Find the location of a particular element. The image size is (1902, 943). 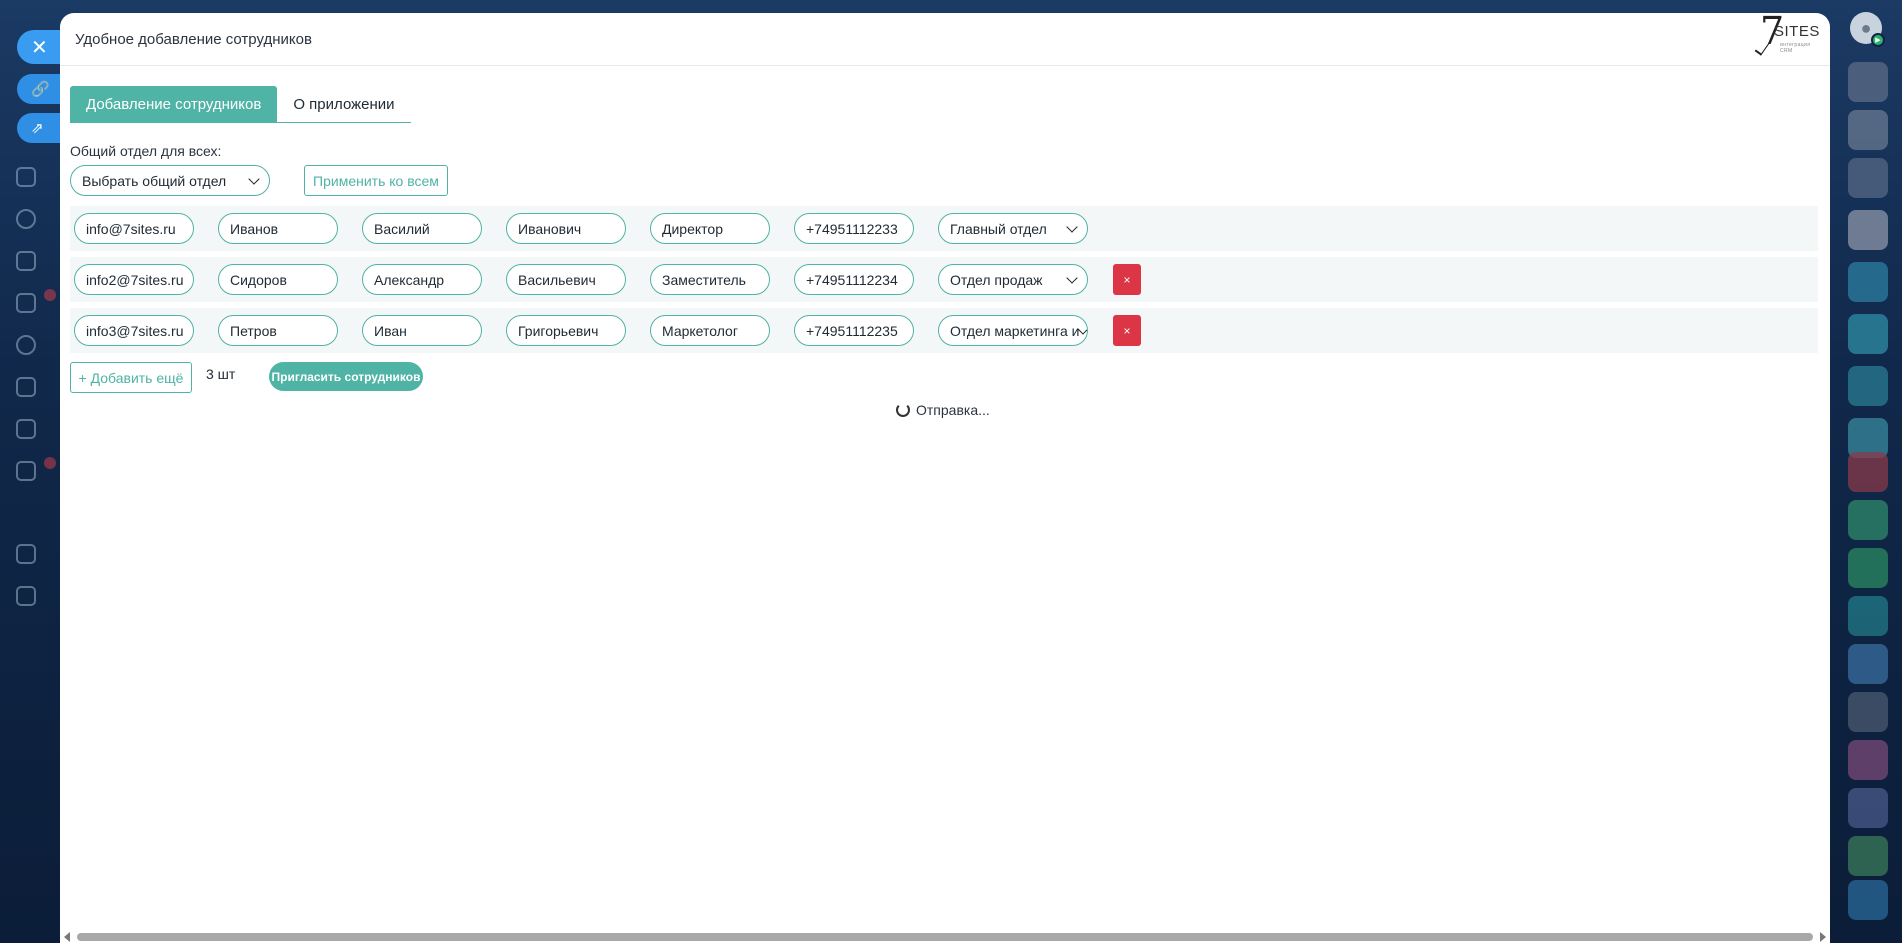

copy-link-button: 🔗 is located at coordinates (38, 89).